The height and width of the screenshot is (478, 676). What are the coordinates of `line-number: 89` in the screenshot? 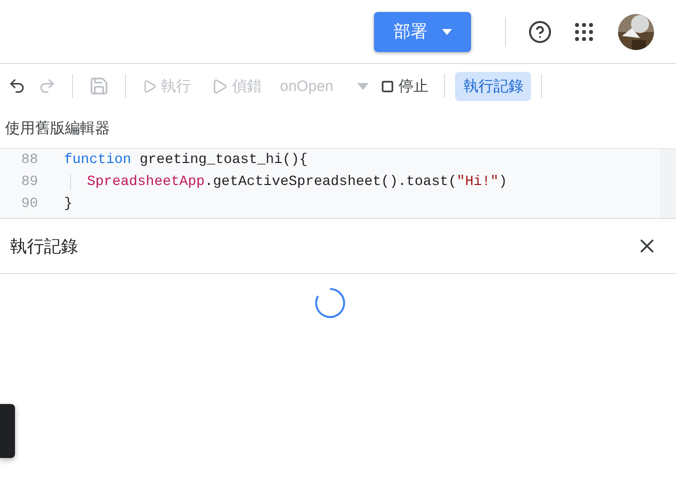 It's located at (29, 182).